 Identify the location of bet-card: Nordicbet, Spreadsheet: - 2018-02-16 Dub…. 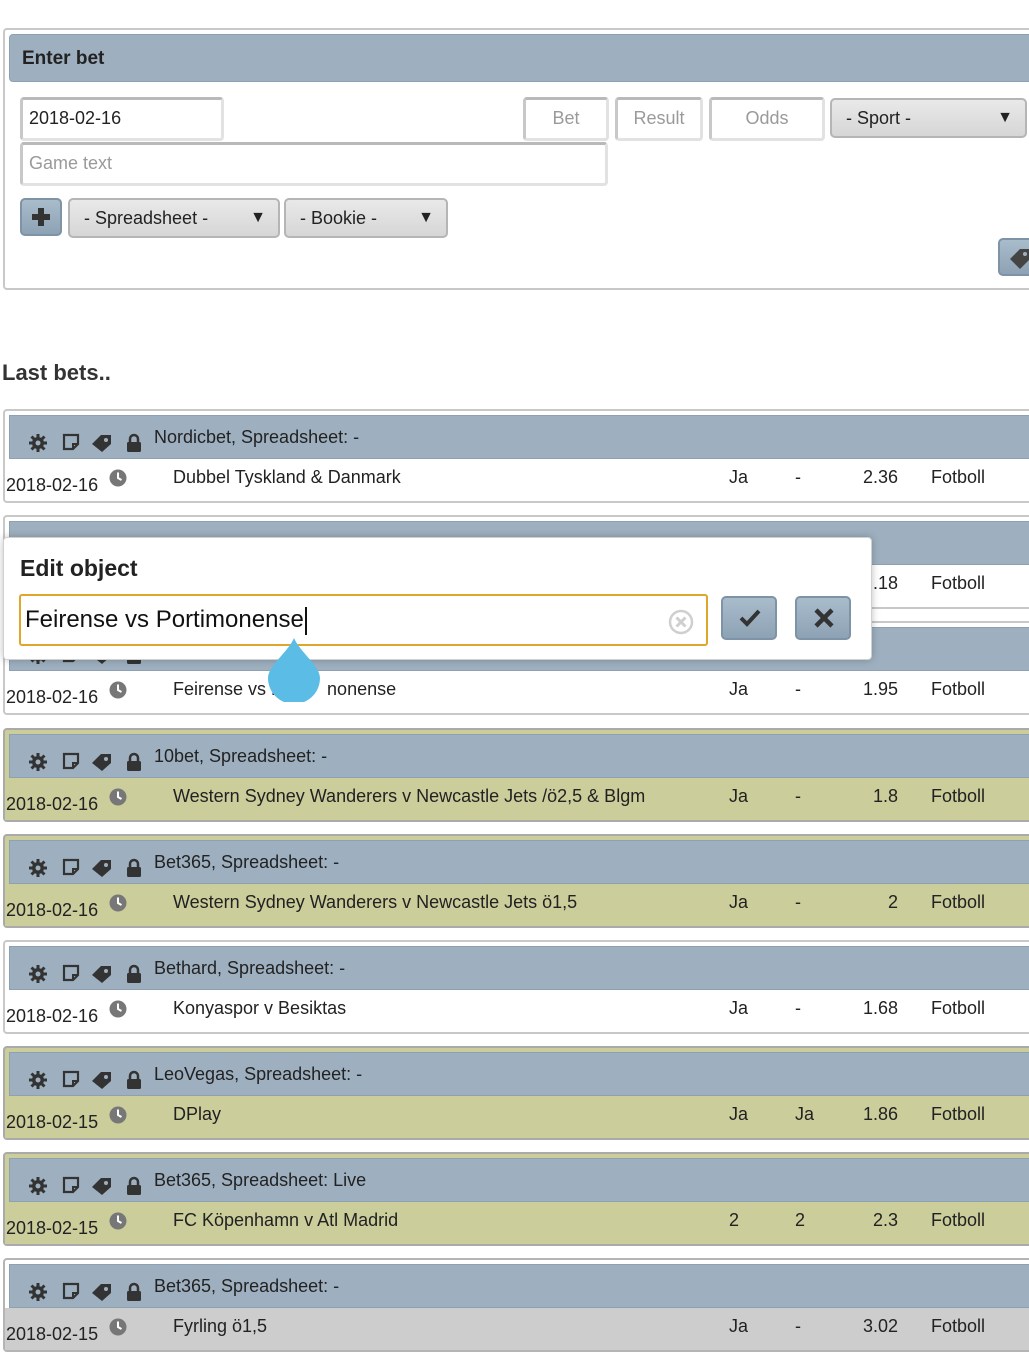
(516, 456).